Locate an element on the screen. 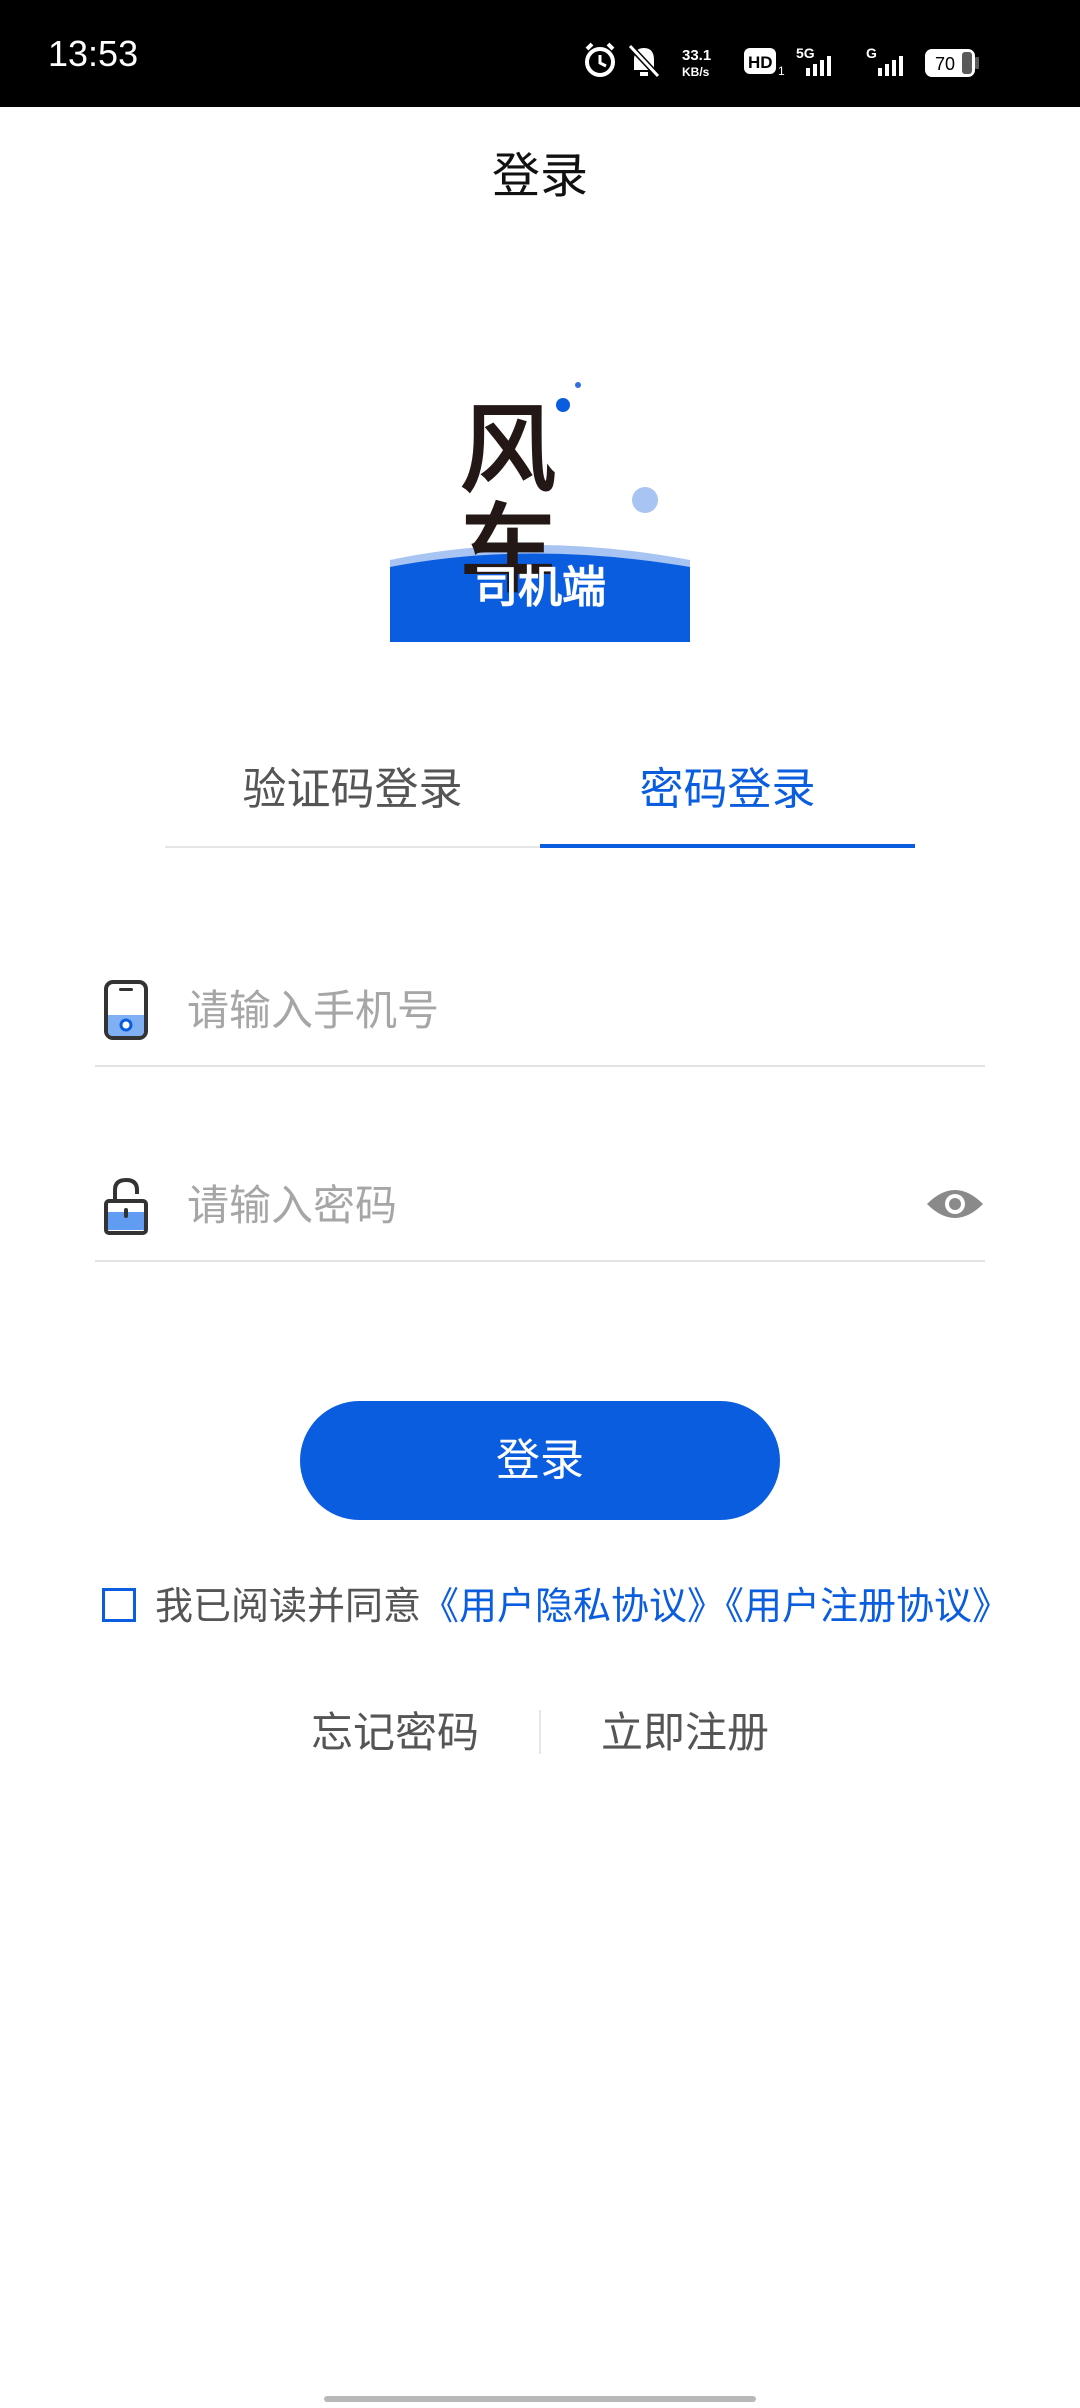 The width and height of the screenshot is (1080, 2408). status-icons: 33.1 KB/s HD 1 5G G 70 is located at coordinates (782, 60).